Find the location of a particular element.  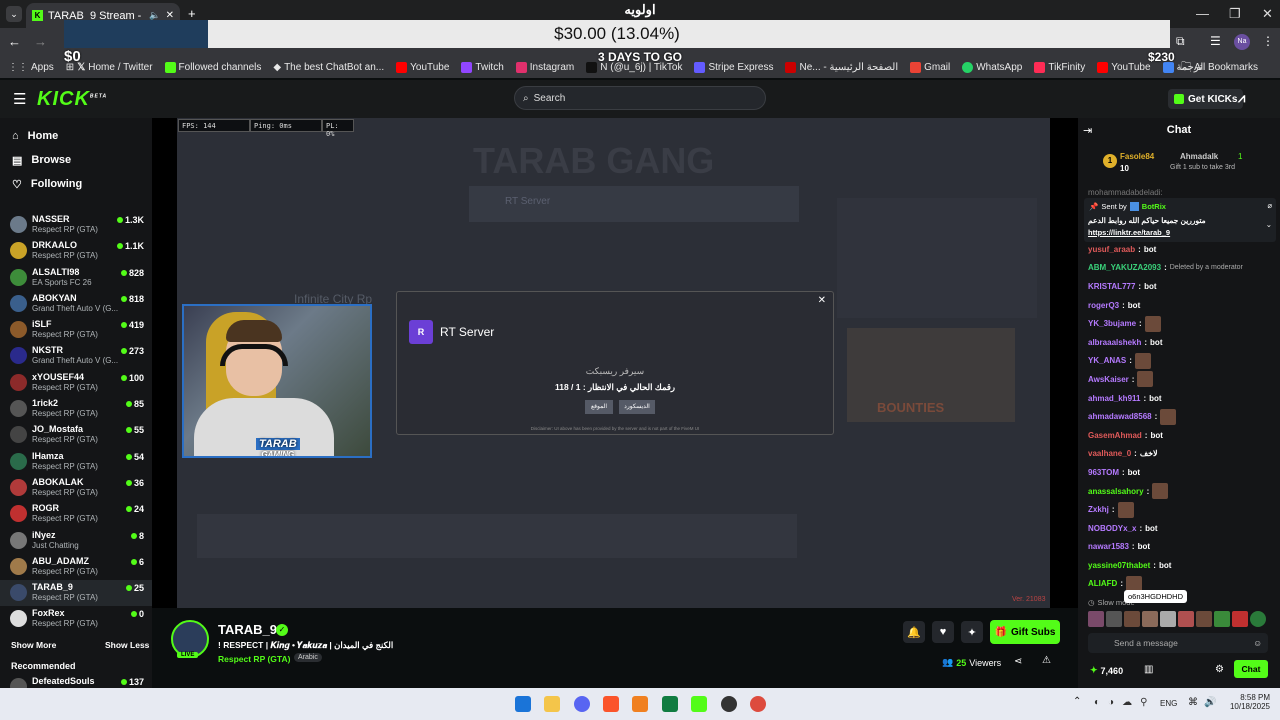

chrome-icon is located at coordinates (758, 704).